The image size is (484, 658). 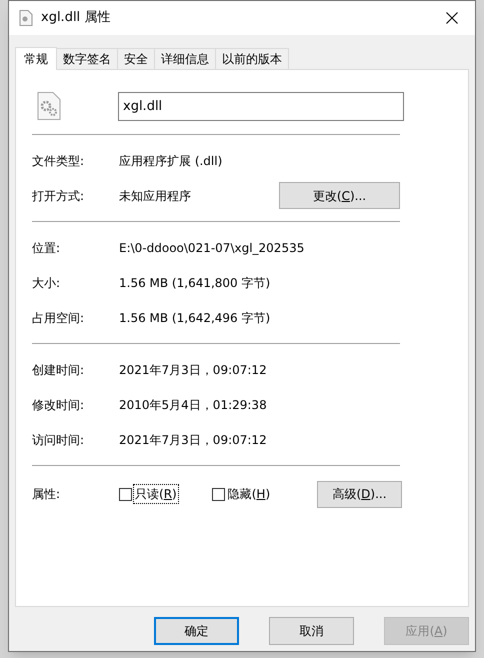 What do you see at coordinates (261, 106) in the screenshot?
I see `file-name-field: xgl.dll` at bounding box center [261, 106].